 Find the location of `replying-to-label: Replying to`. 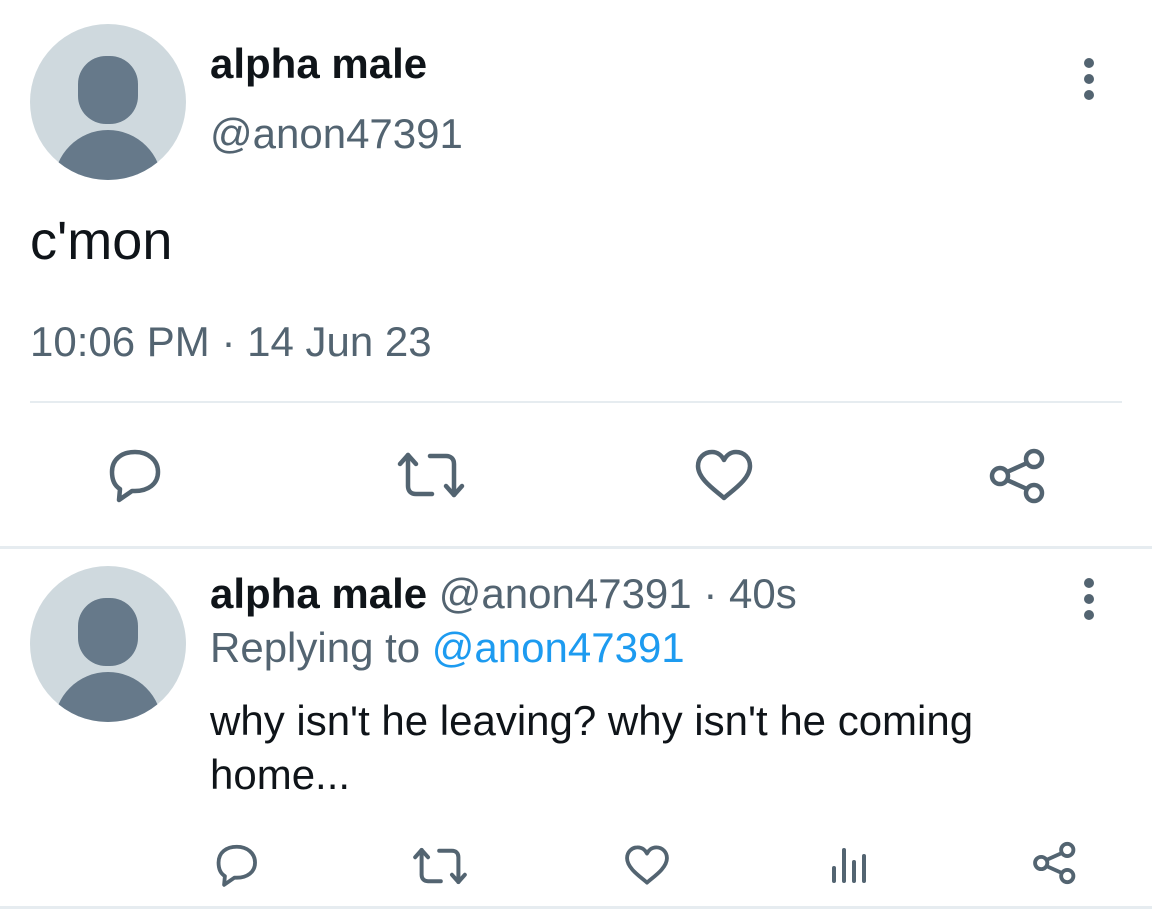

replying-to-label: Replying to is located at coordinates (321, 647).